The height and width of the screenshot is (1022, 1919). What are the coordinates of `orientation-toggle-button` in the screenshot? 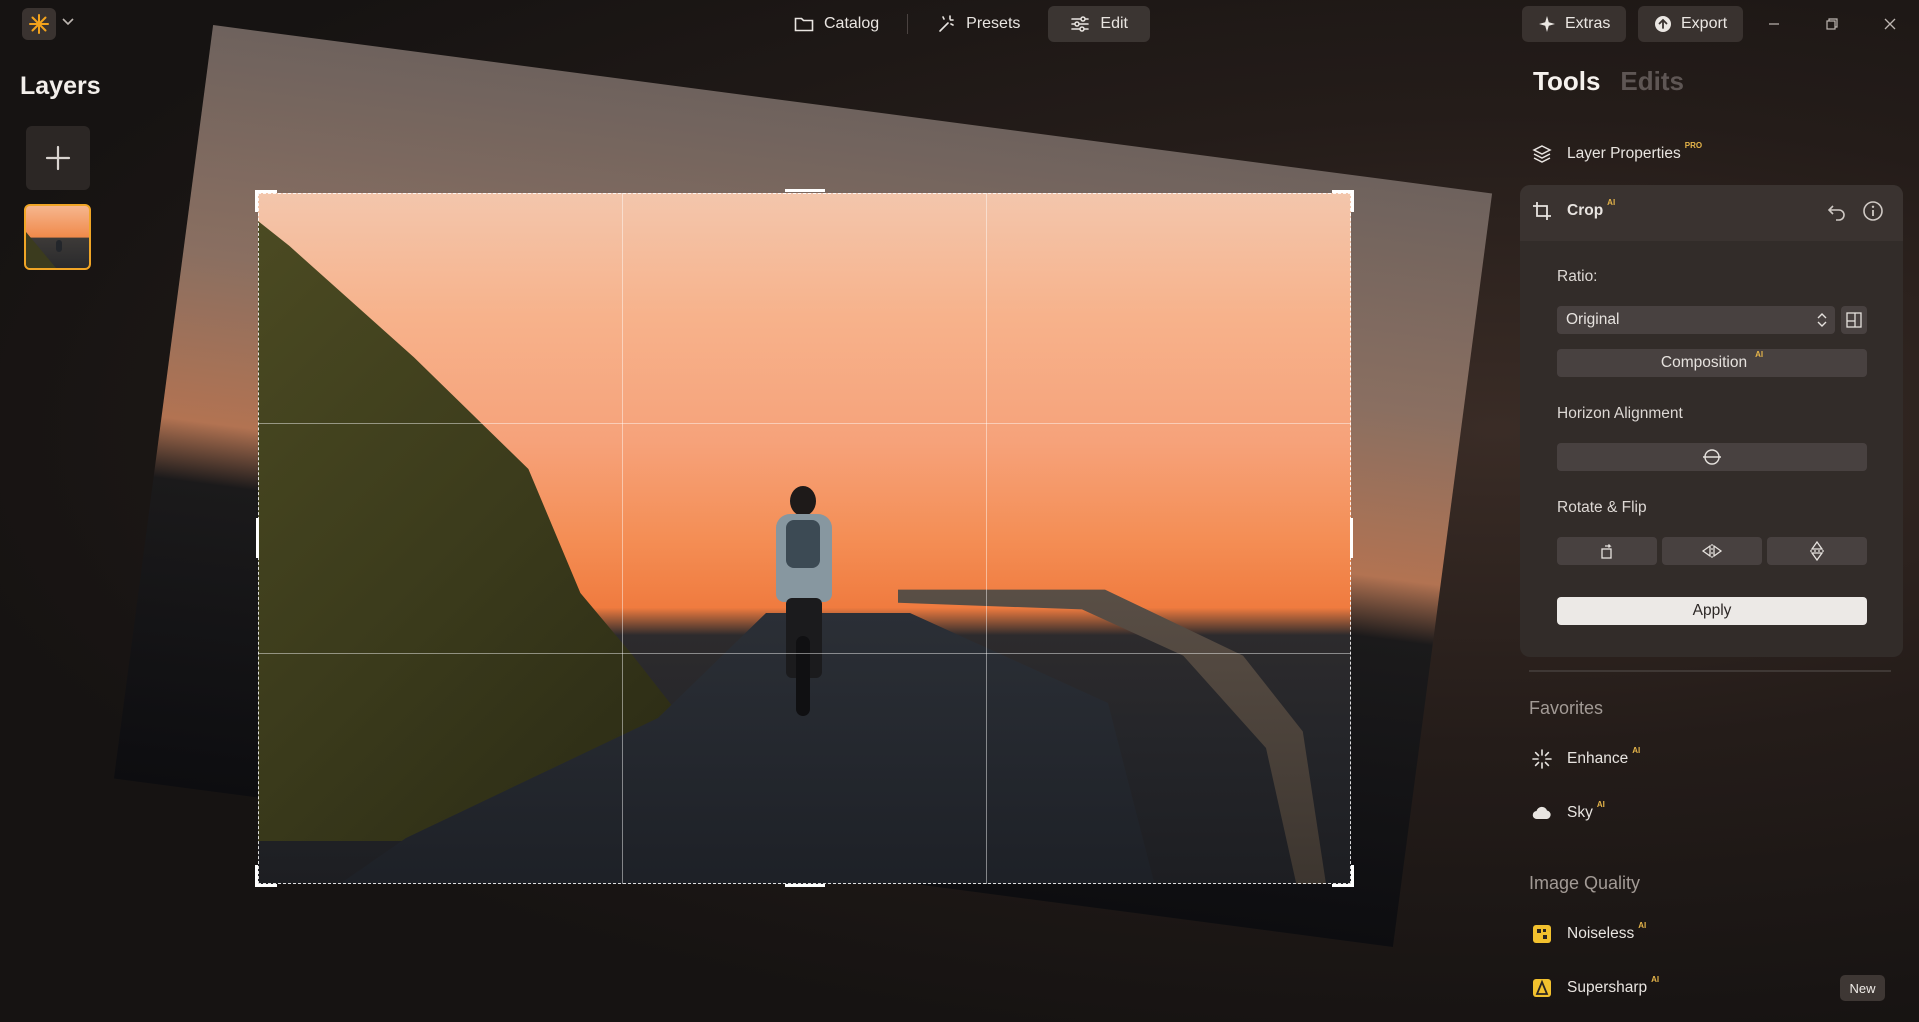 It's located at (1854, 320).